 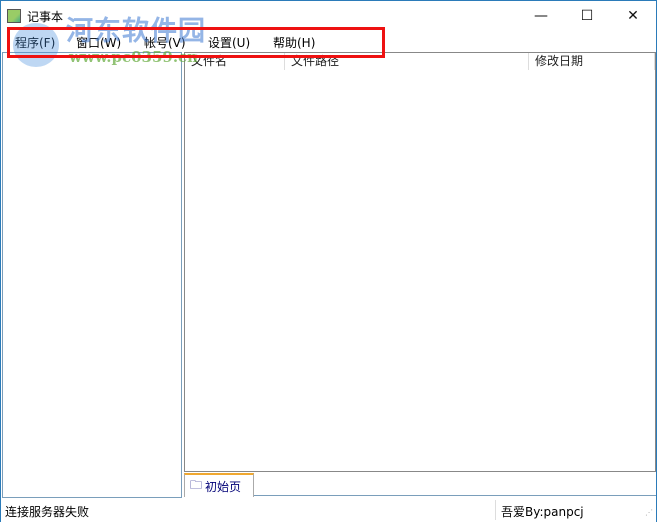 What do you see at coordinates (633, 16) in the screenshot?
I see `close-button: ✕` at bounding box center [633, 16].